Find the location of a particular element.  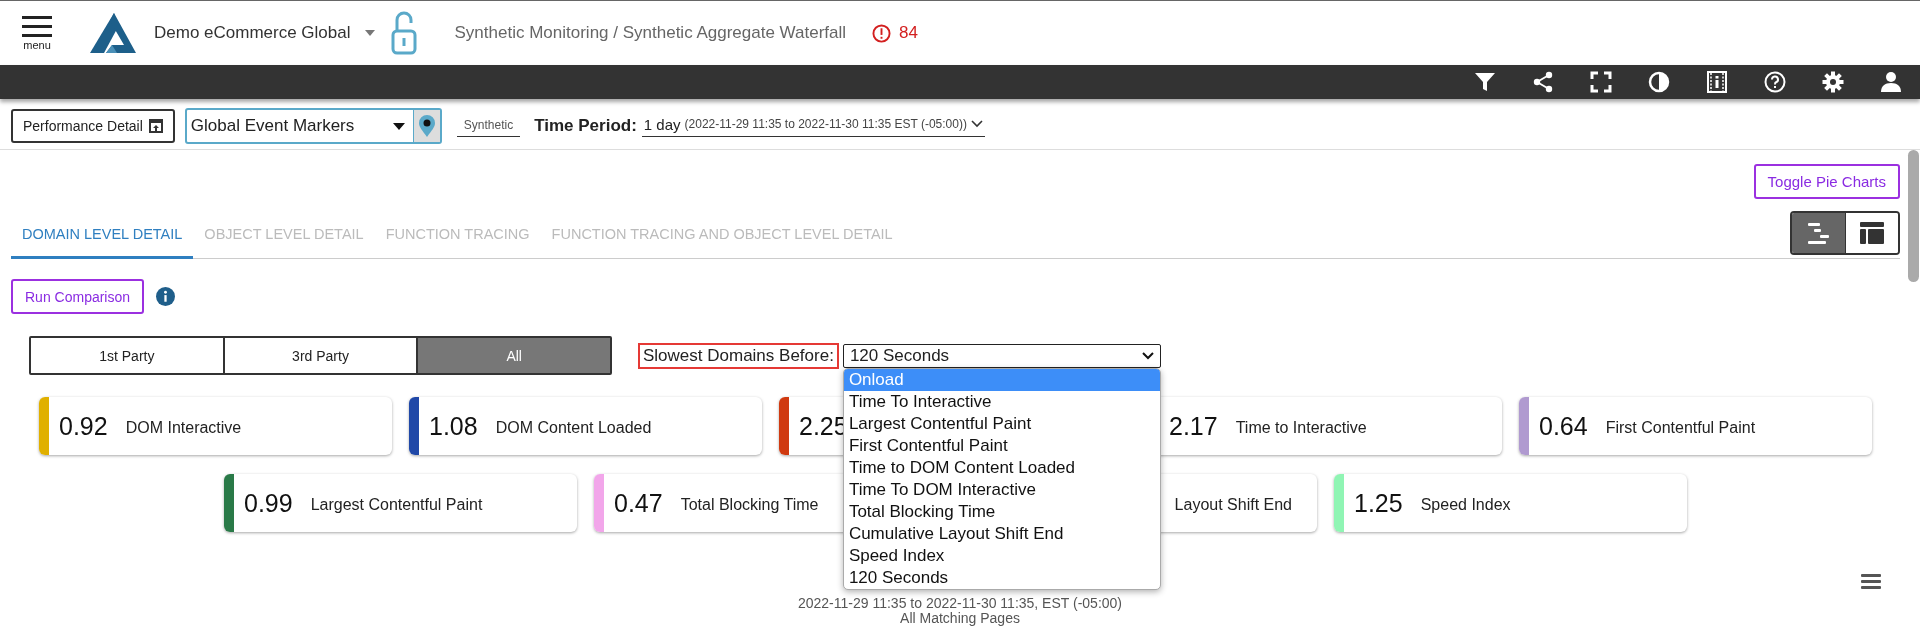

contrast-icon is located at coordinates (1659, 82).